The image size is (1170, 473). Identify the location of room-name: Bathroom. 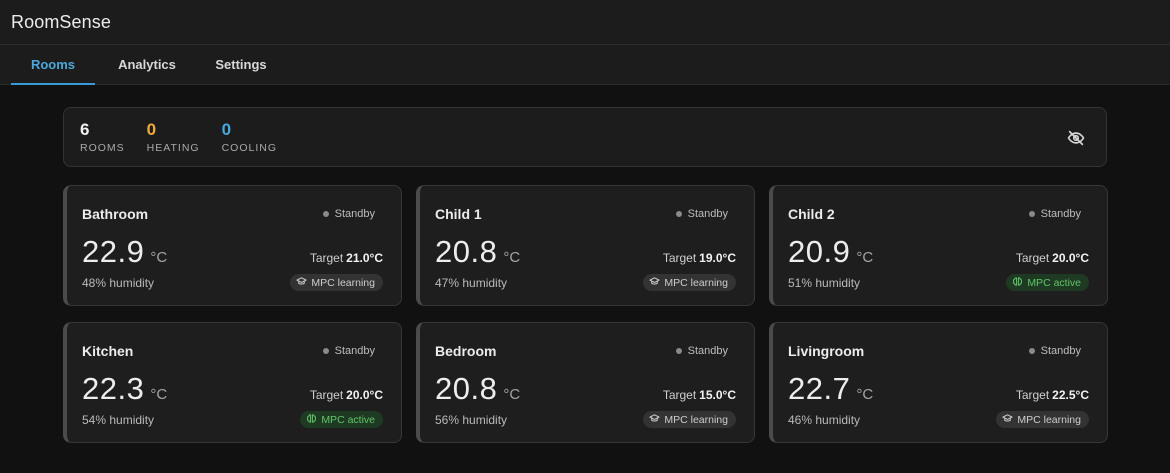
(115, 214).